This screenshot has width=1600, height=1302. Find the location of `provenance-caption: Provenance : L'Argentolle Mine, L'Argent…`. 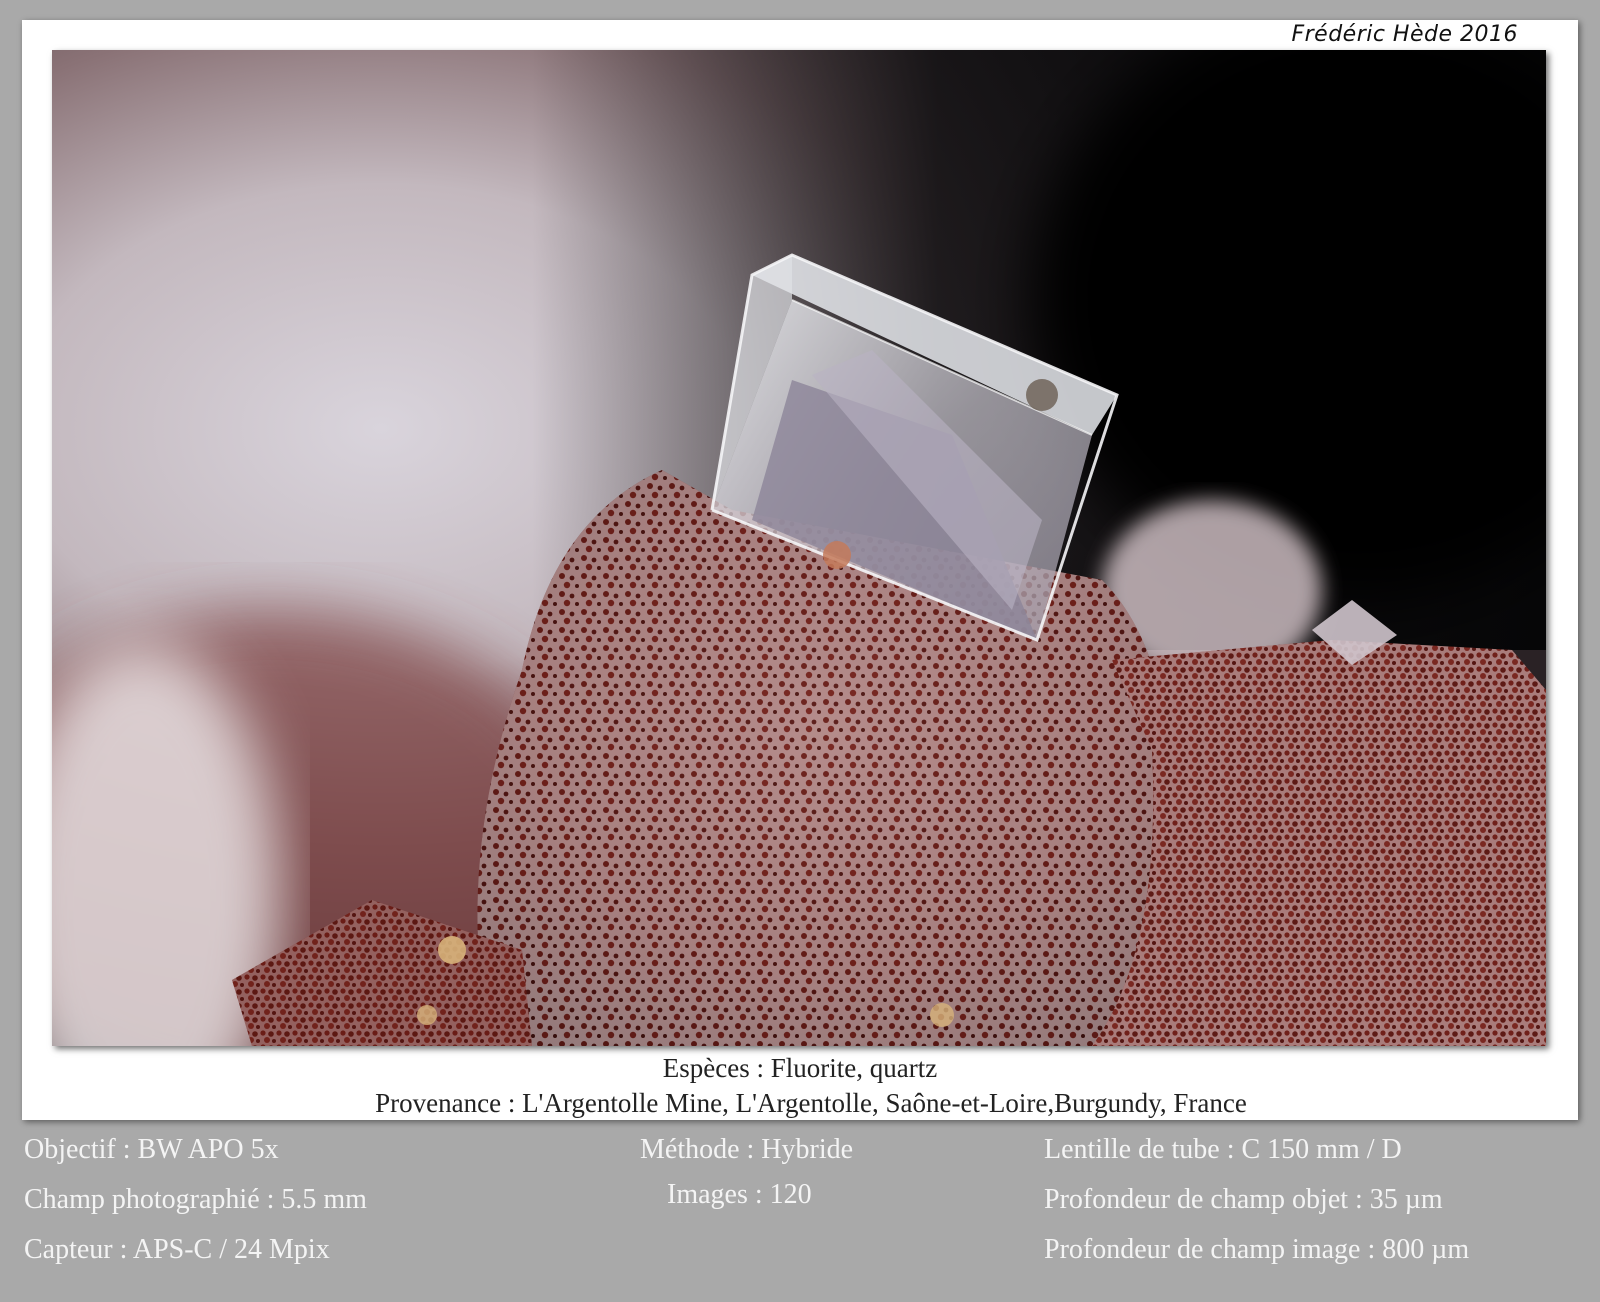

provenance-caption: Provenance : L'Argentolle Mine, L'Argent… is located at coordinates (811, 1103).